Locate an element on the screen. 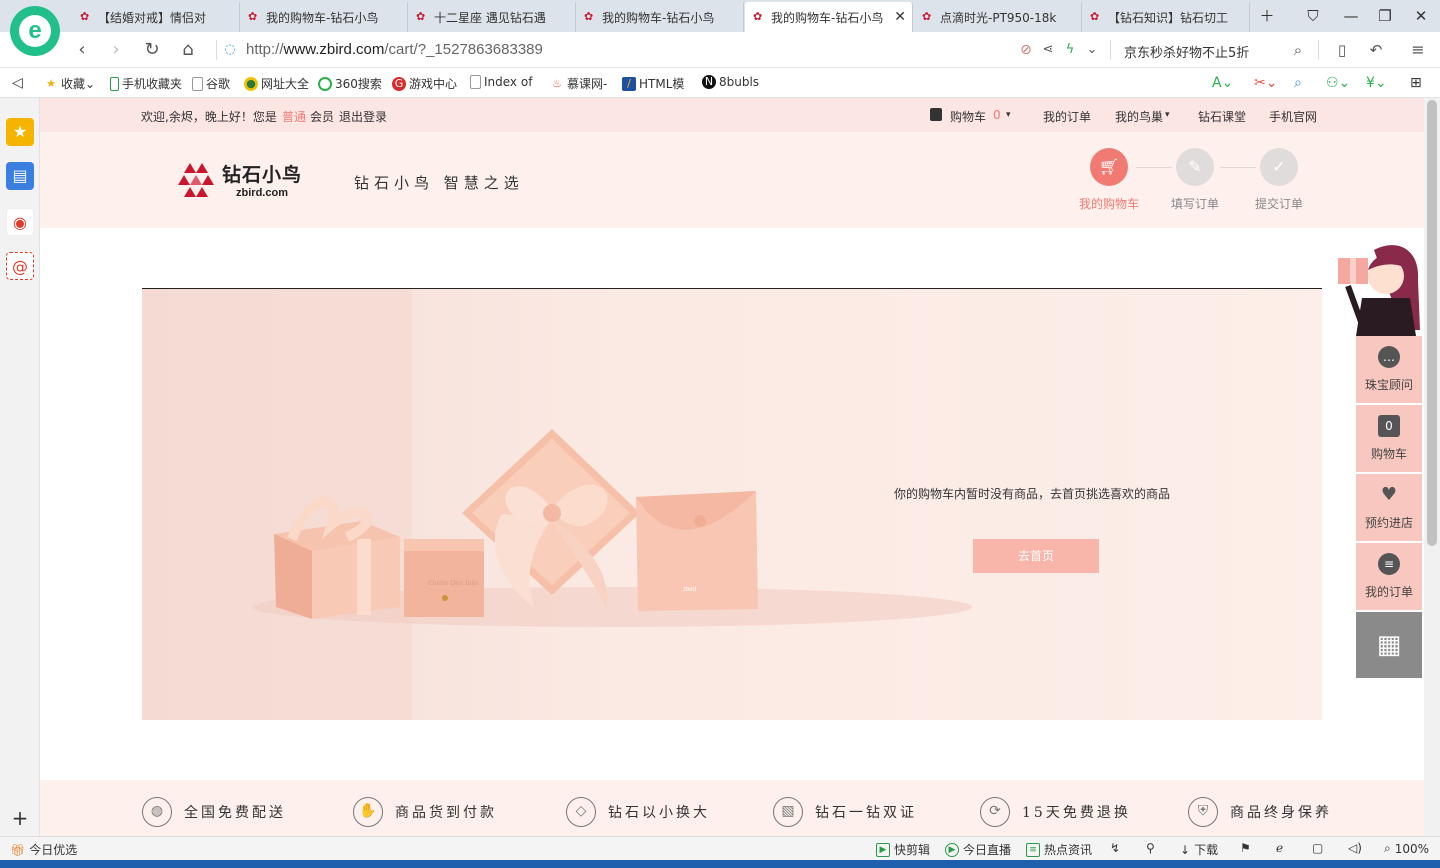 The image size is (1440, 868). zbird-logo: 钻石小鸟 zbird.com is located at coordinates (240, 179).